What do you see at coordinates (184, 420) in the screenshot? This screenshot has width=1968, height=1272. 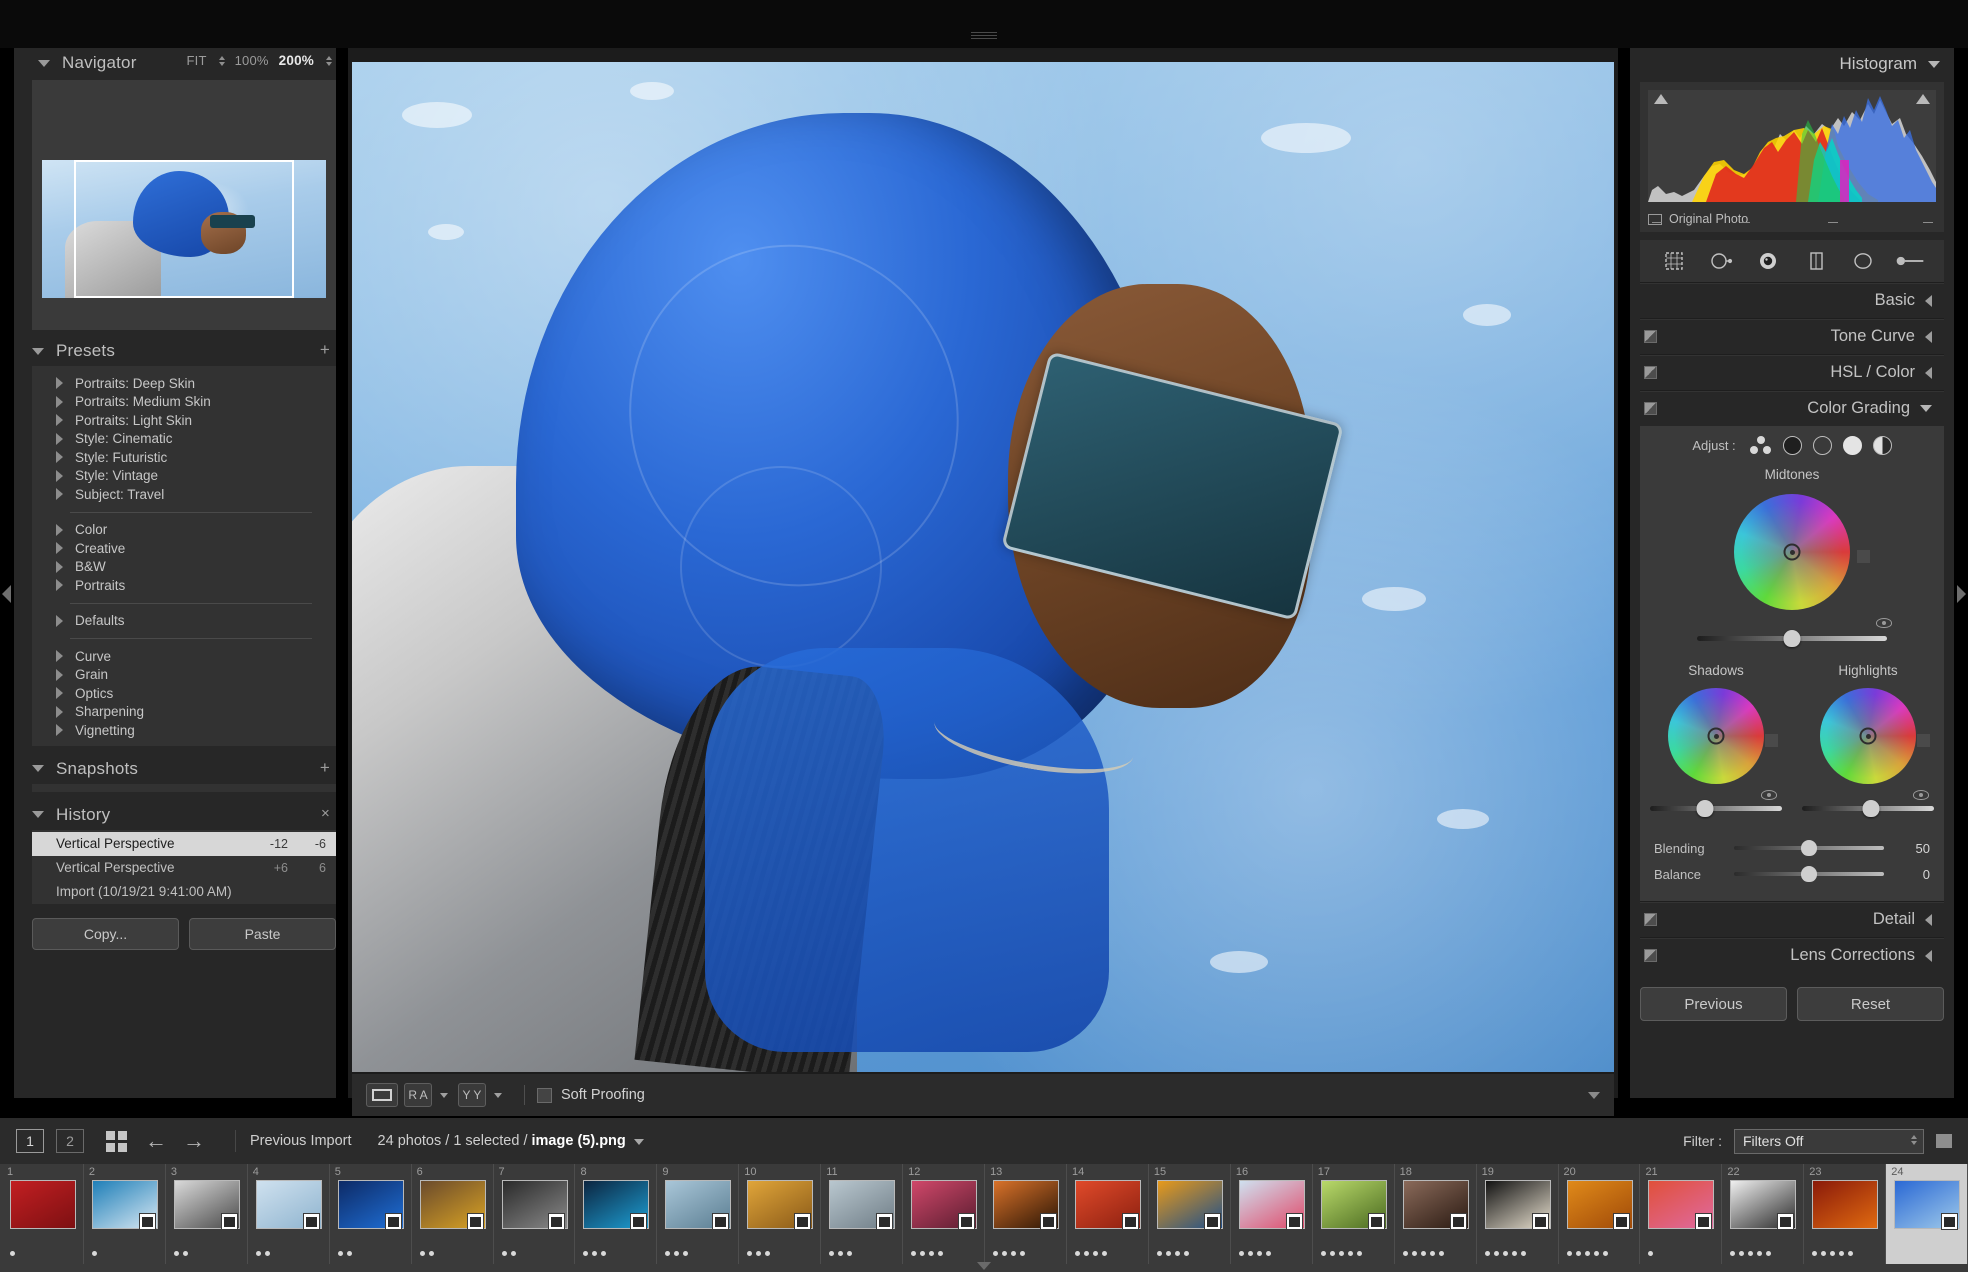 I see `preset-item: Portraits: Light Skin` at bounding box center [184, 420].